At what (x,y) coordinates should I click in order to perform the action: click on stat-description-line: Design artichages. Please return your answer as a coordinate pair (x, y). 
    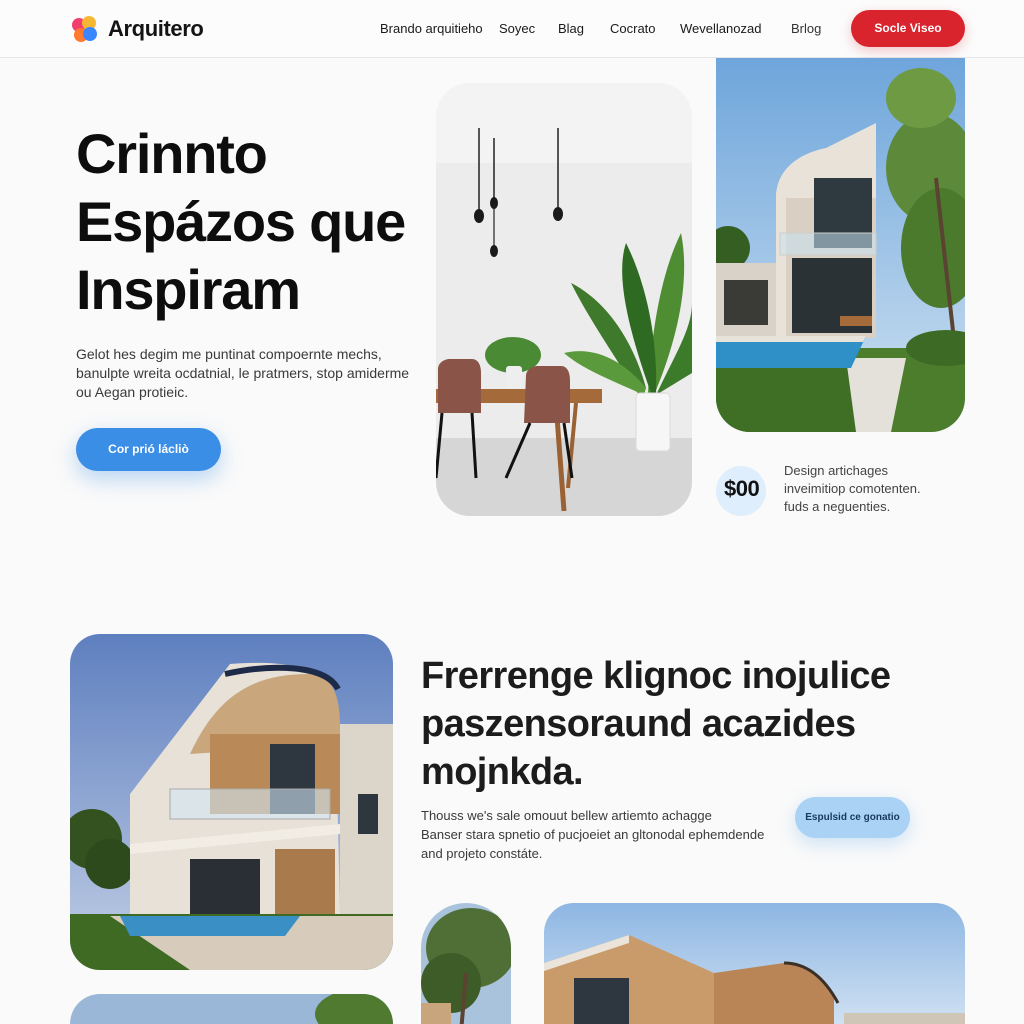
    Looking at the image, I should click on (836, 470).